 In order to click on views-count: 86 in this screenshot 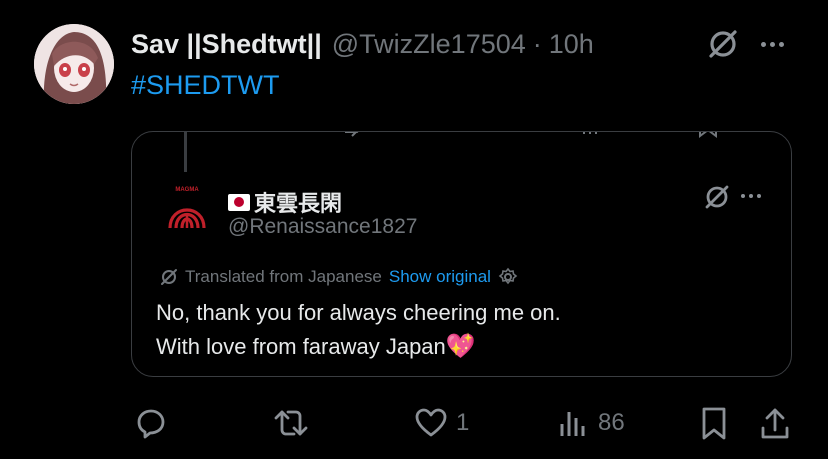, I will do `click(611, 422)`.